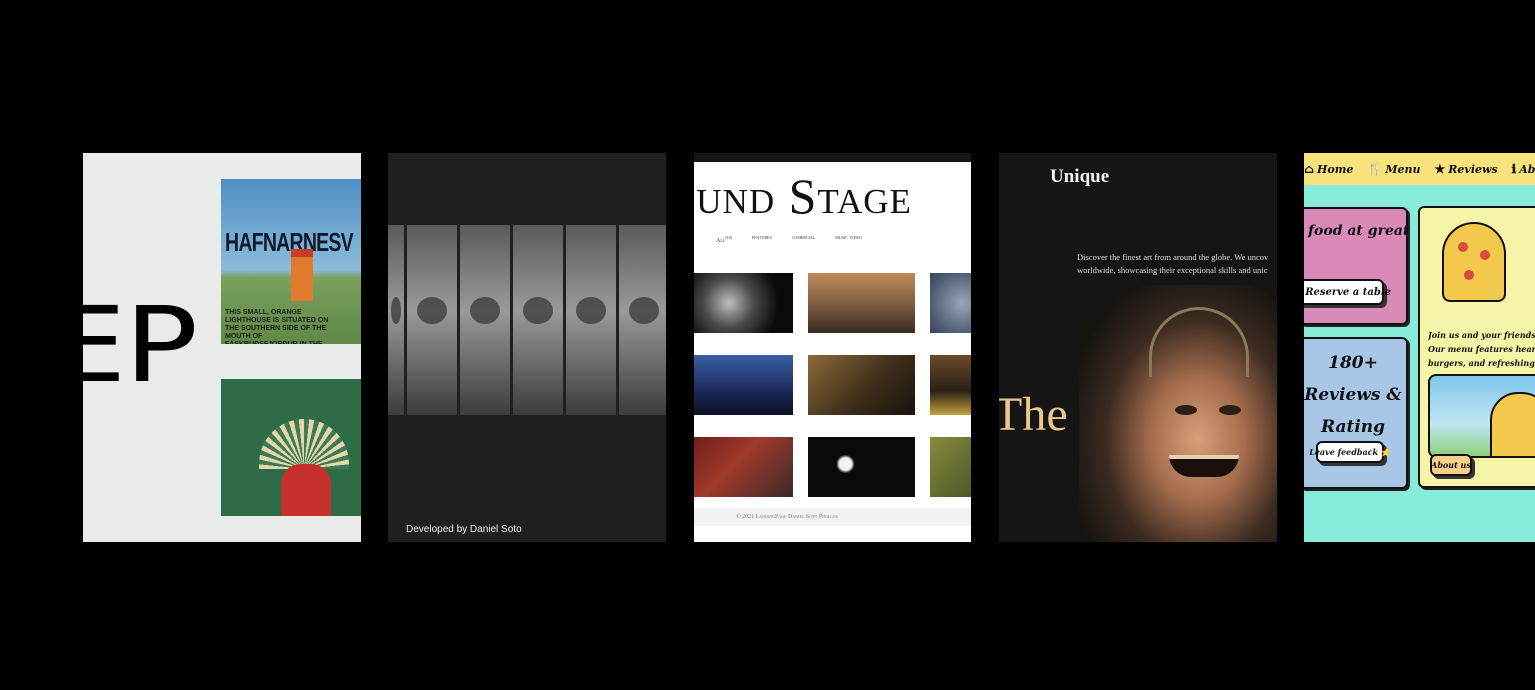 The image size is (1535, 690). What do you see at coordinates (848, 239) in the screenshot?
I see `filter-music-video: music video` at bounding box center [848, 239].